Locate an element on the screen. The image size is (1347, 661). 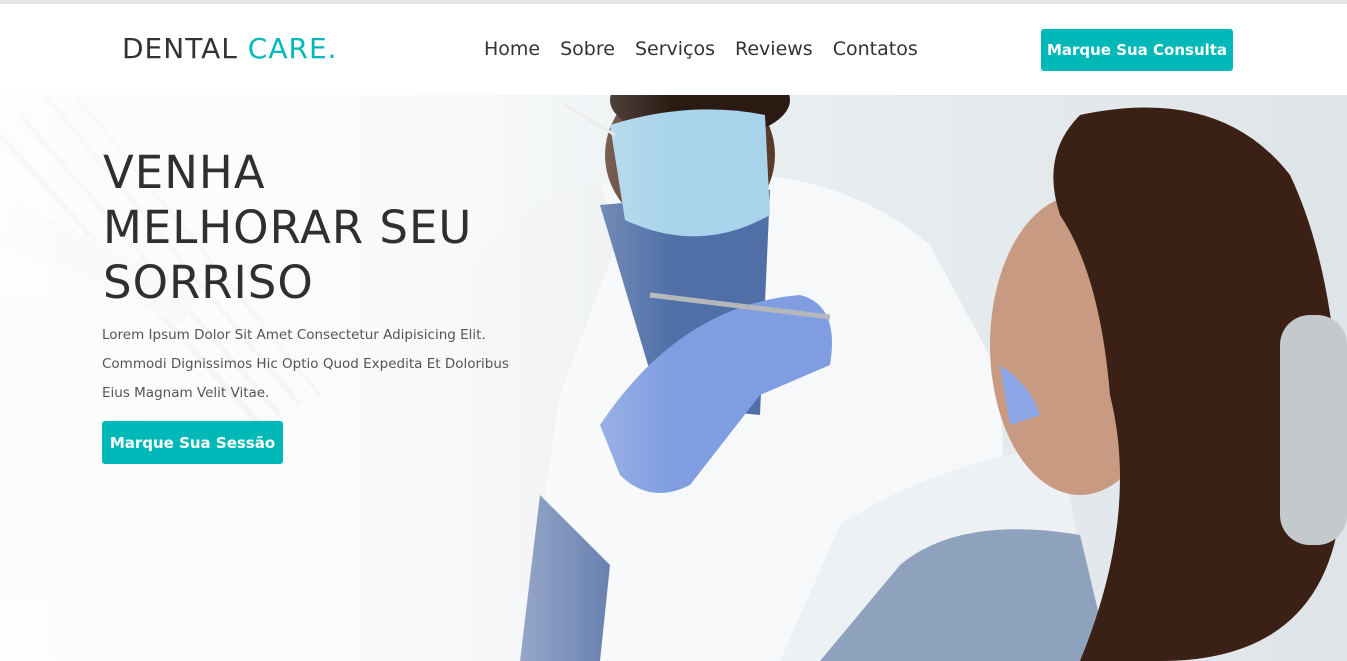
nav-servicos: Serviços is located at coordinates (675, 49).